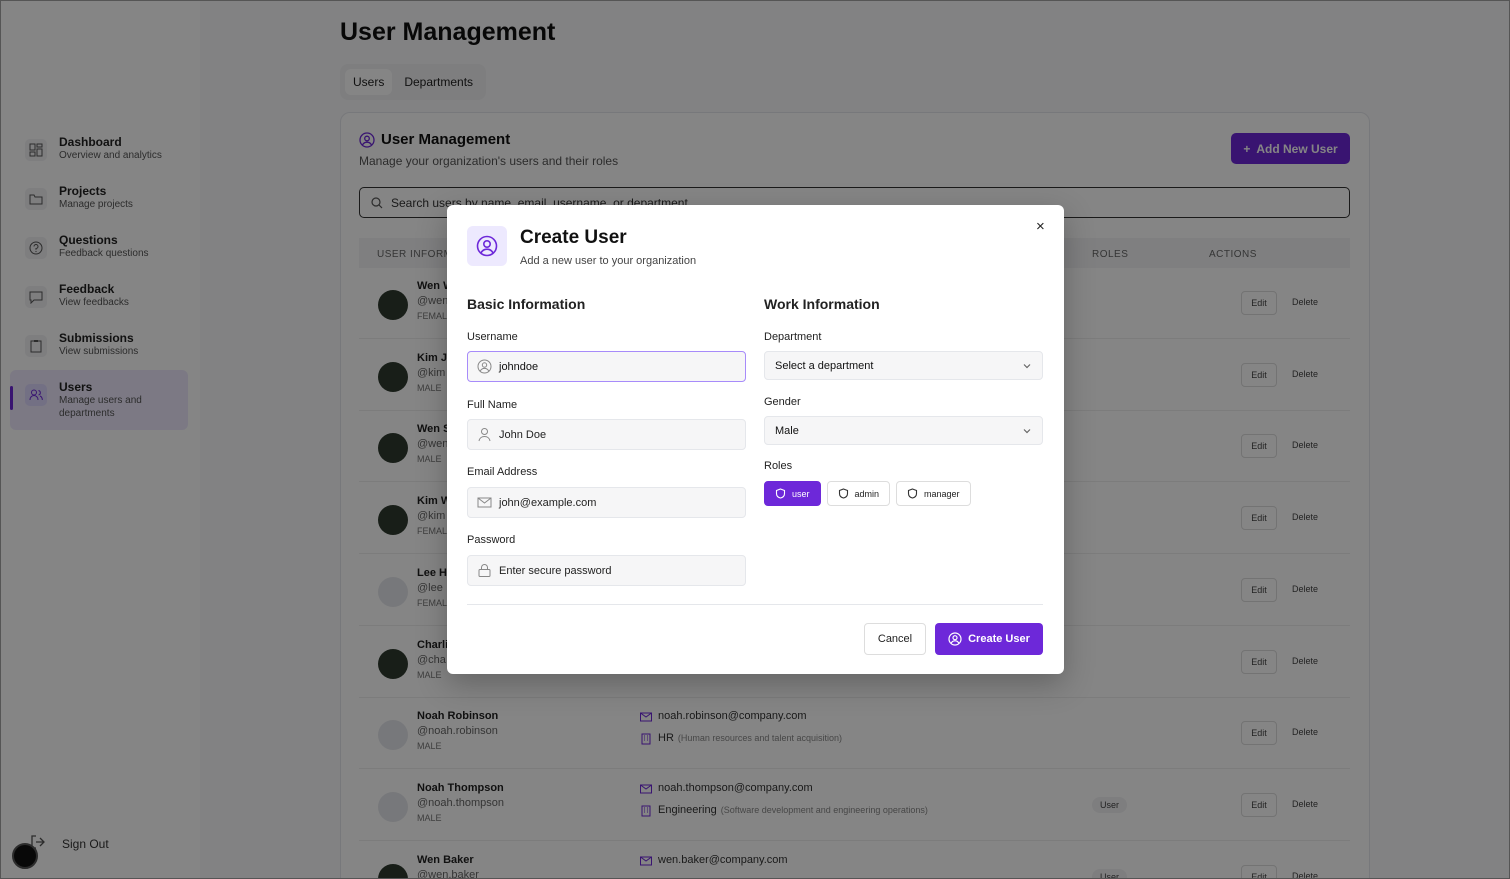  Describe the element at coordinates (606, 502) in the screenshot. I see `email-field: john@example.com` at that location.